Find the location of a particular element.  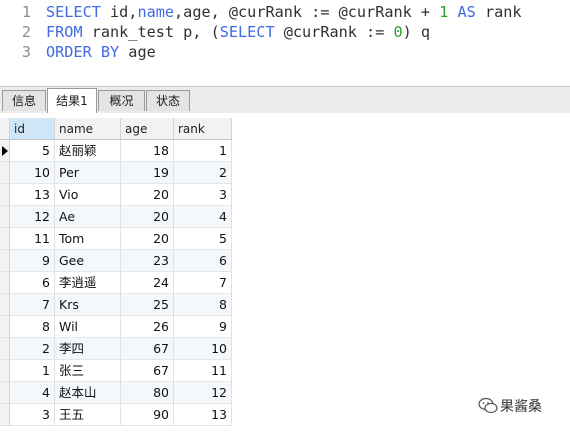

cell-rank: 8 is located at coordinates (203, 305).